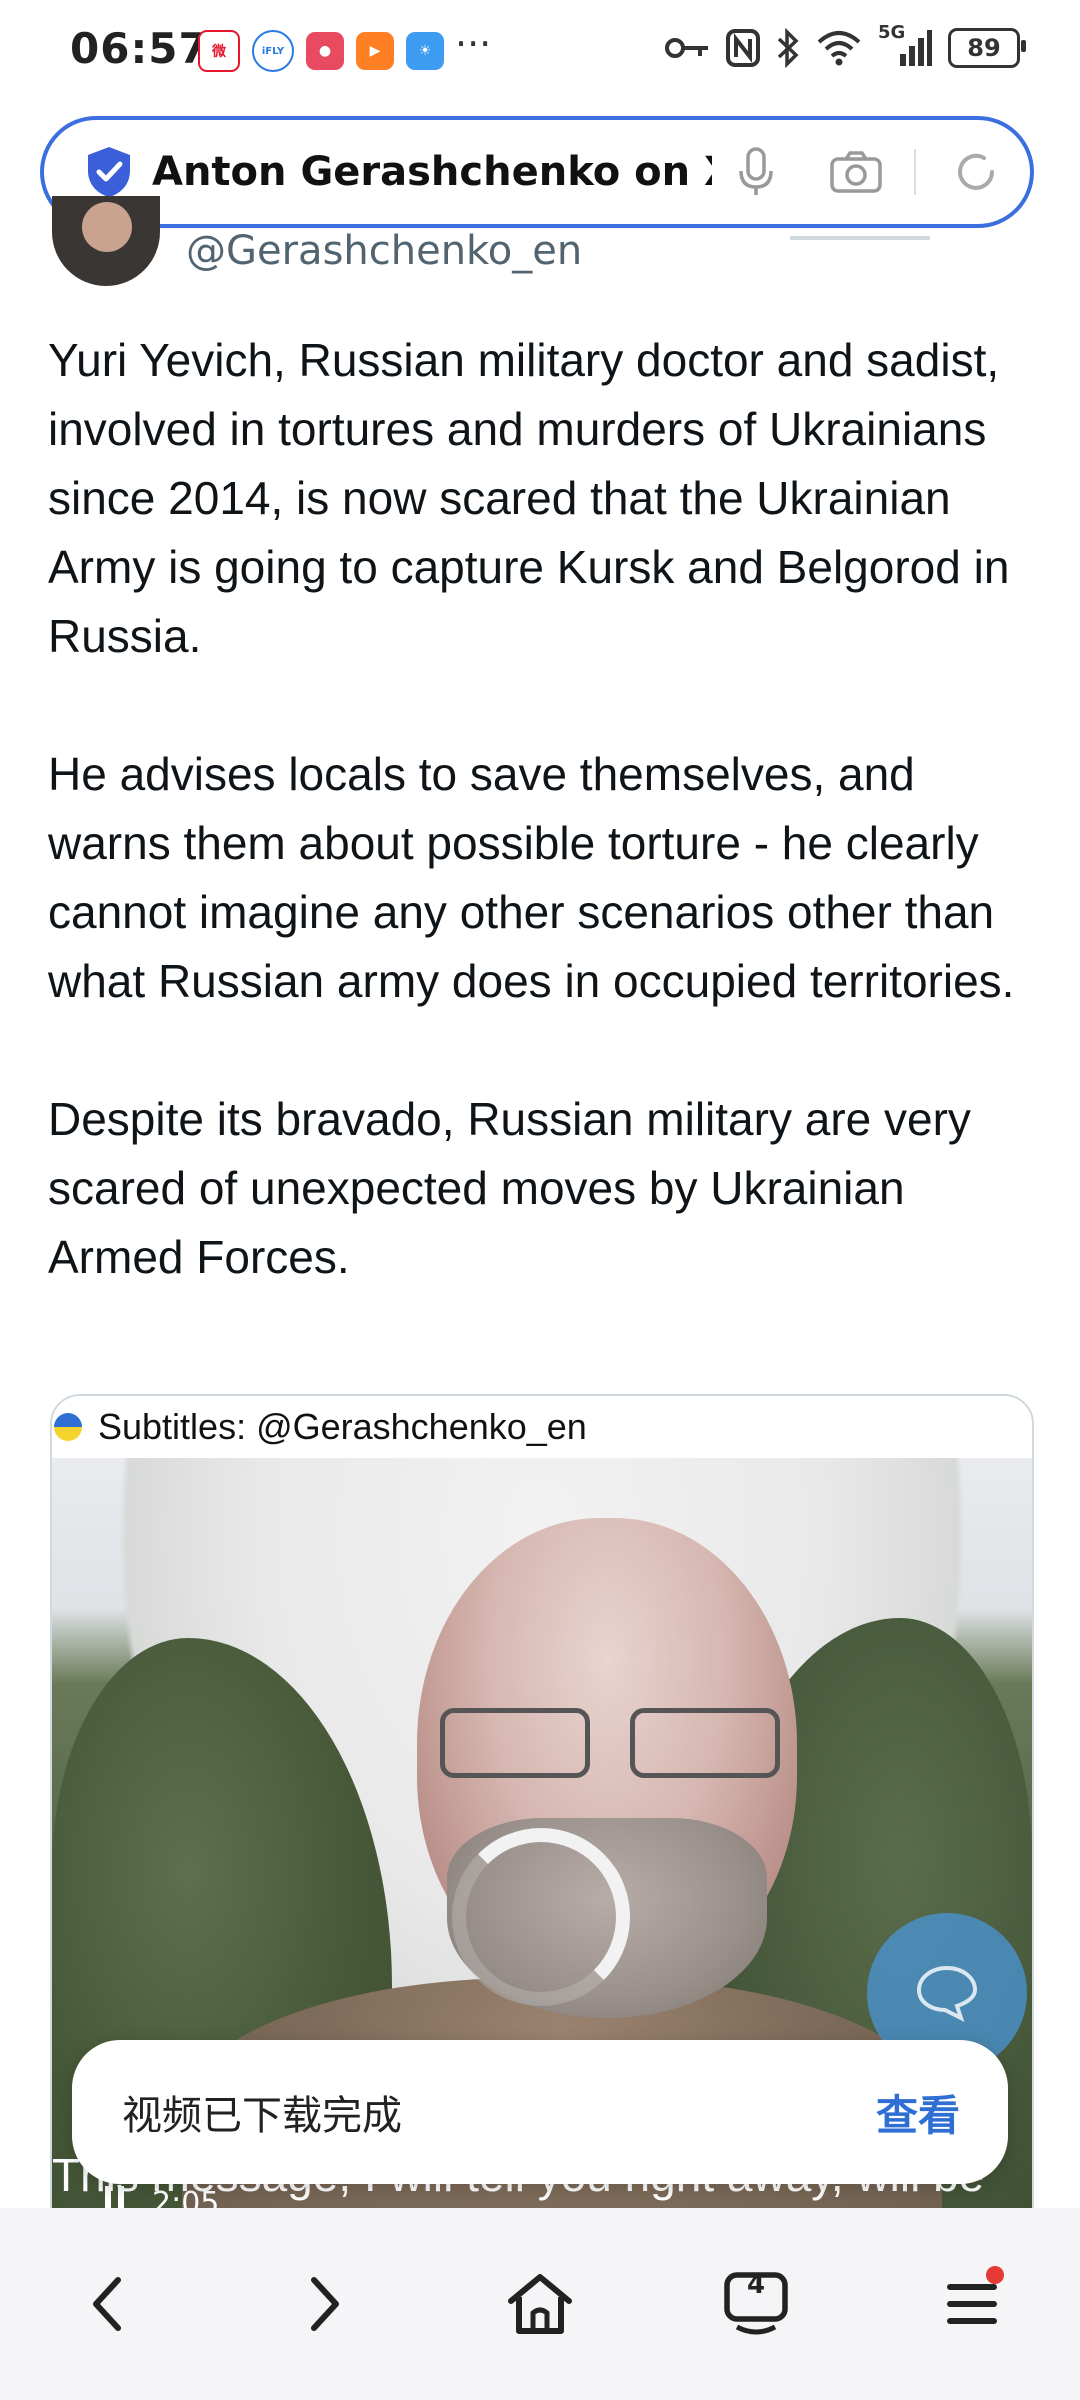 The height and width of the screenshot is (2400, 1080). Describe the element at coordinates (743, 48) in the screenshot. I see `nfc-icon` at that location.